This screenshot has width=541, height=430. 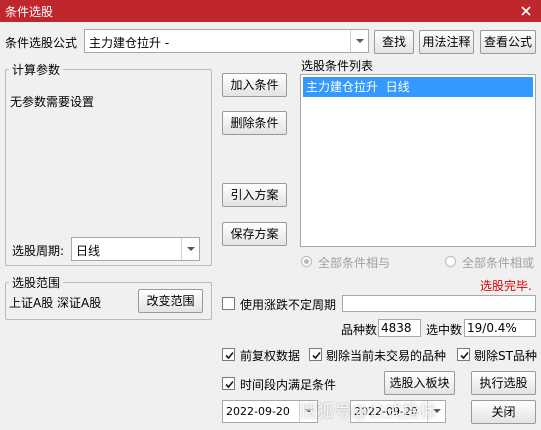 What do you see at coordinates (228, 303) in the screenshot?
I see `use-period-checkbox` at bounding box center [228, 303].